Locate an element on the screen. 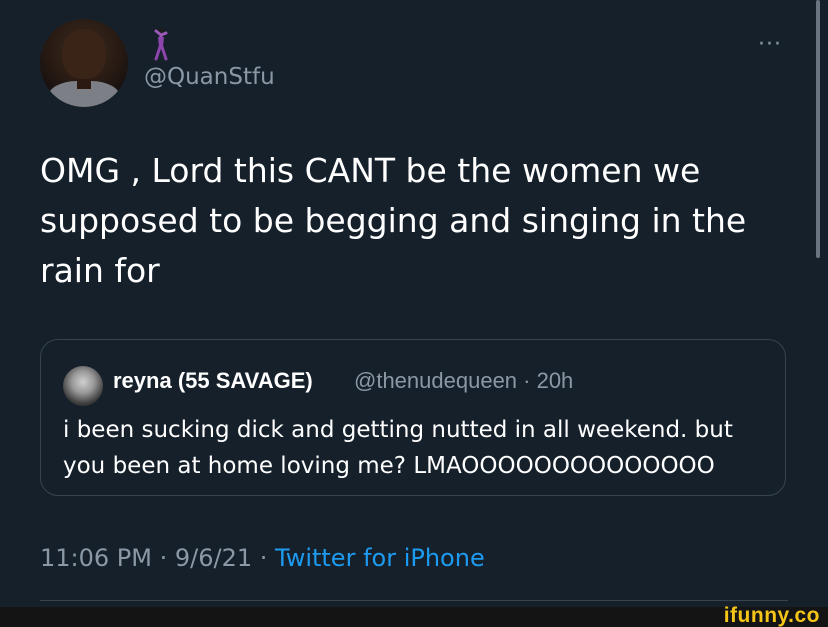 This screenshot has width=828, height=627. avatar-face is located at coordinates (84, 54).